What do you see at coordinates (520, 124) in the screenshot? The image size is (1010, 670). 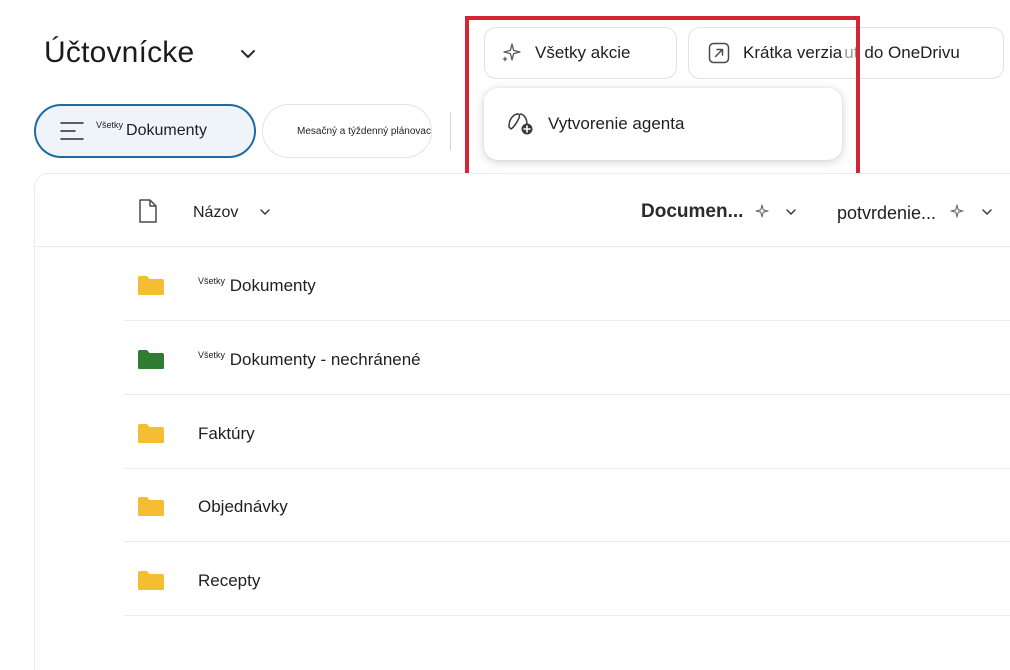 I see `agent-add-icon` at bounding box center [520, 124].